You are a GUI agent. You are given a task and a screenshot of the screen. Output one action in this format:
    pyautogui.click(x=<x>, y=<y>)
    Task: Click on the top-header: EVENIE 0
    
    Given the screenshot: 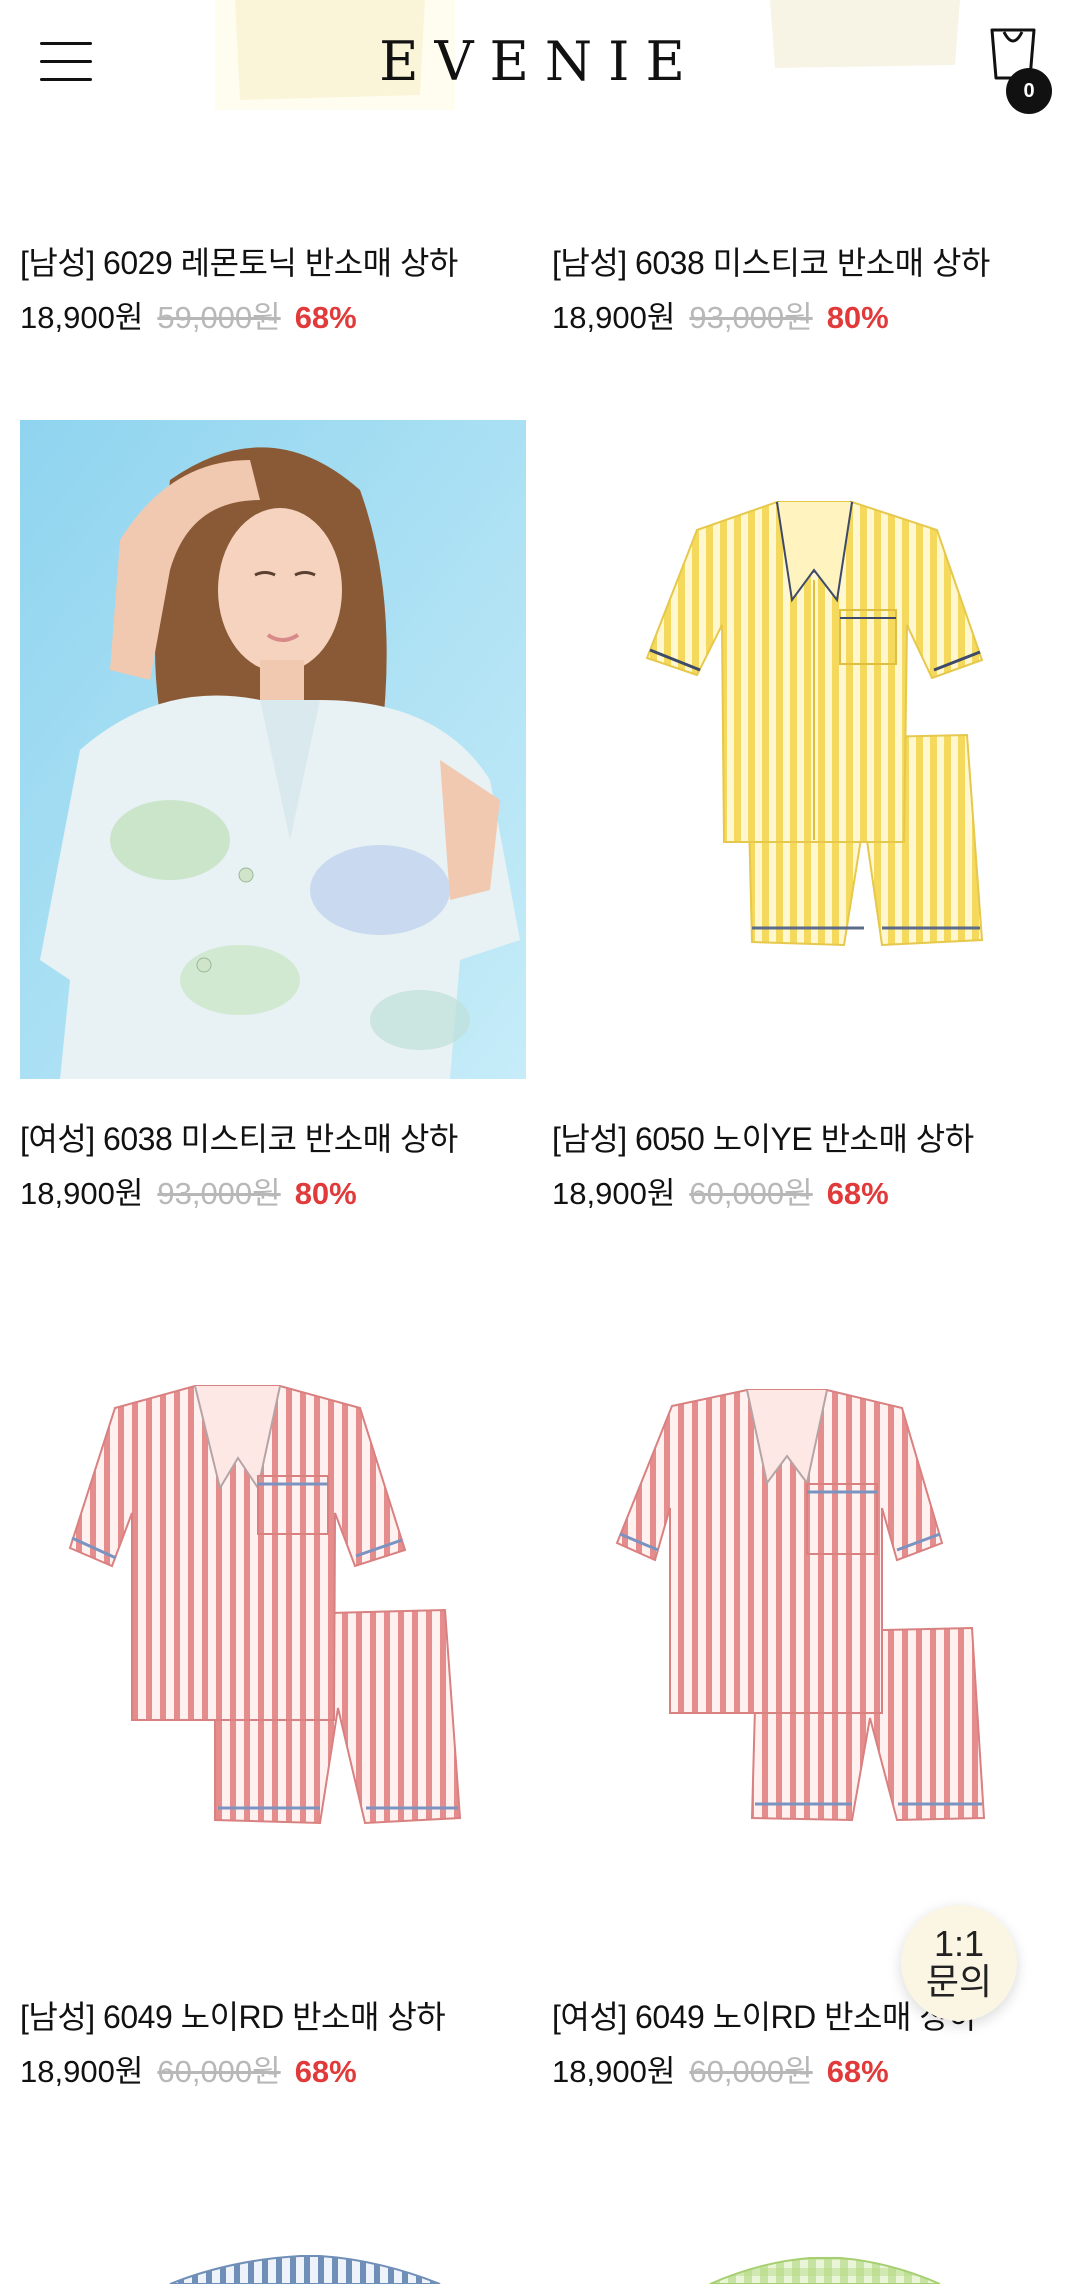 What is the action you would take?
    pyautogui.click(x=540, y=67)
    